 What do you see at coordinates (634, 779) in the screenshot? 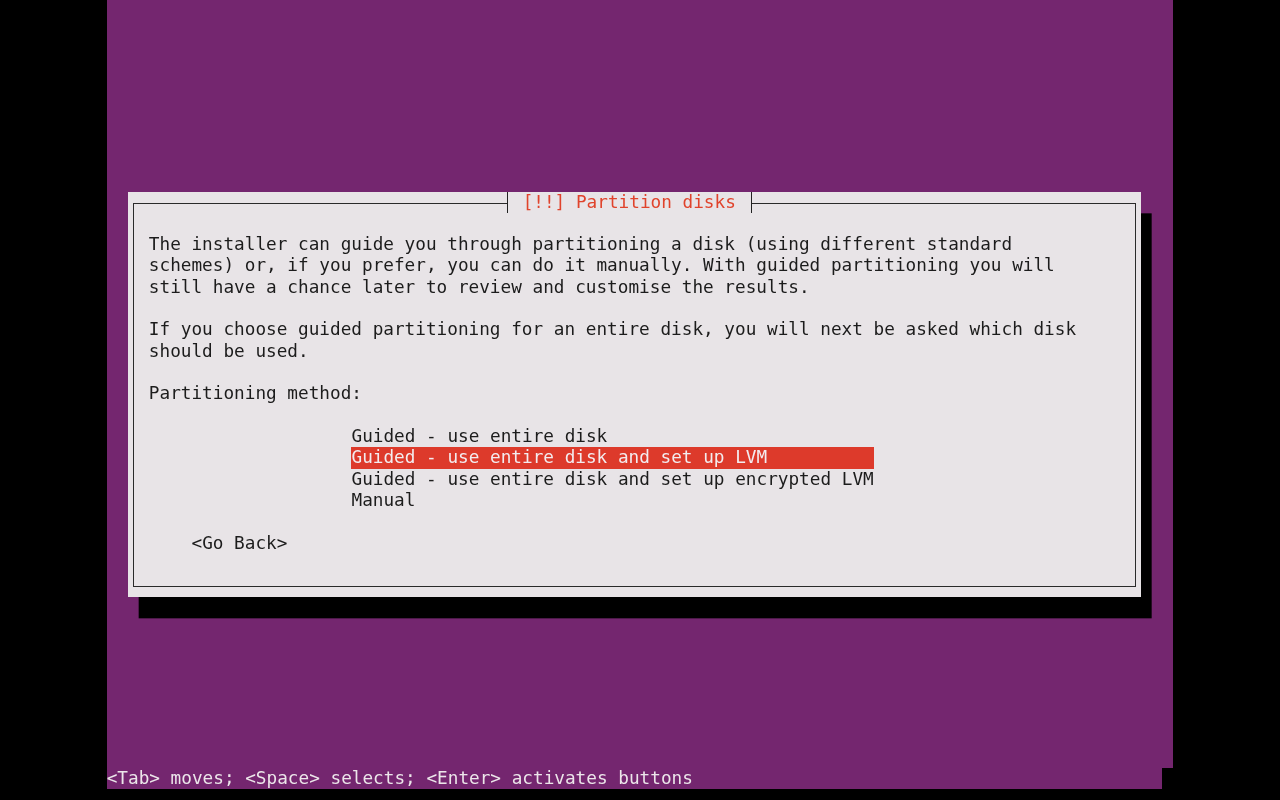
I see `status-bar: <Tab> moves; <Space> selects; <Enter> activates buttons` at bounding box center [634, 779].